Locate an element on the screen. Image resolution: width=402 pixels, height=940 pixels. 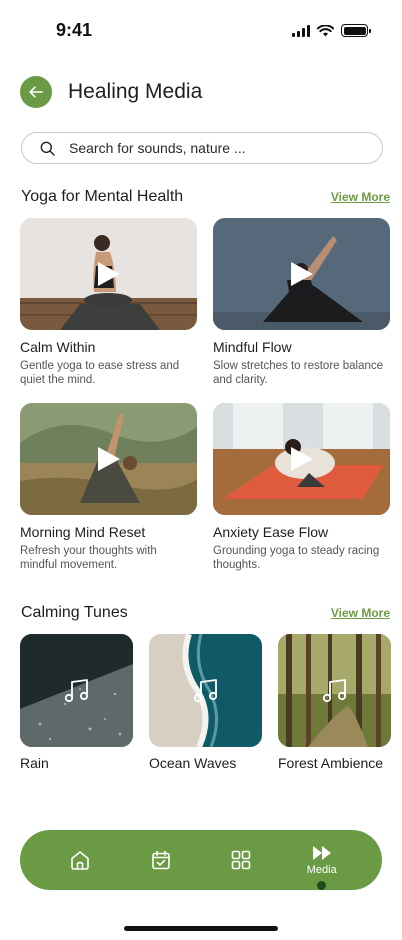
tune-title: Rain is located at coordinates (34, 763).